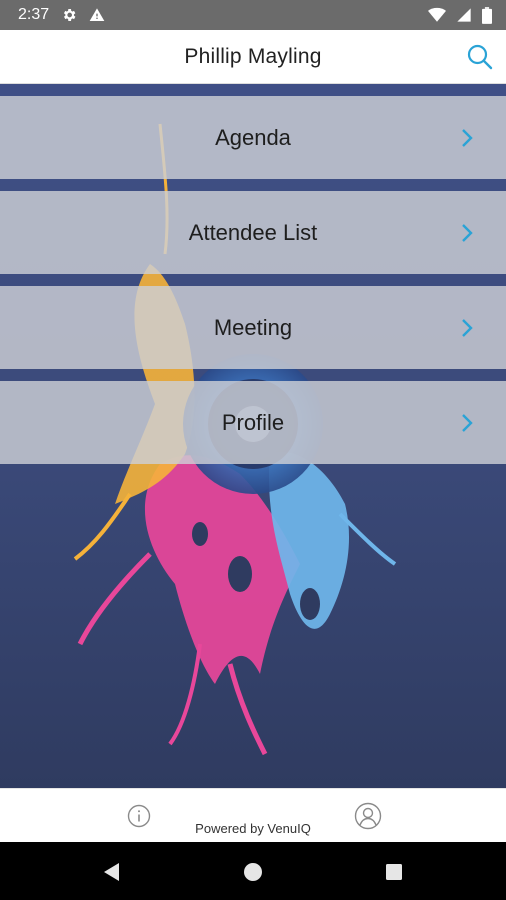  I want to click on home-circle-icon, so click(253, 872).